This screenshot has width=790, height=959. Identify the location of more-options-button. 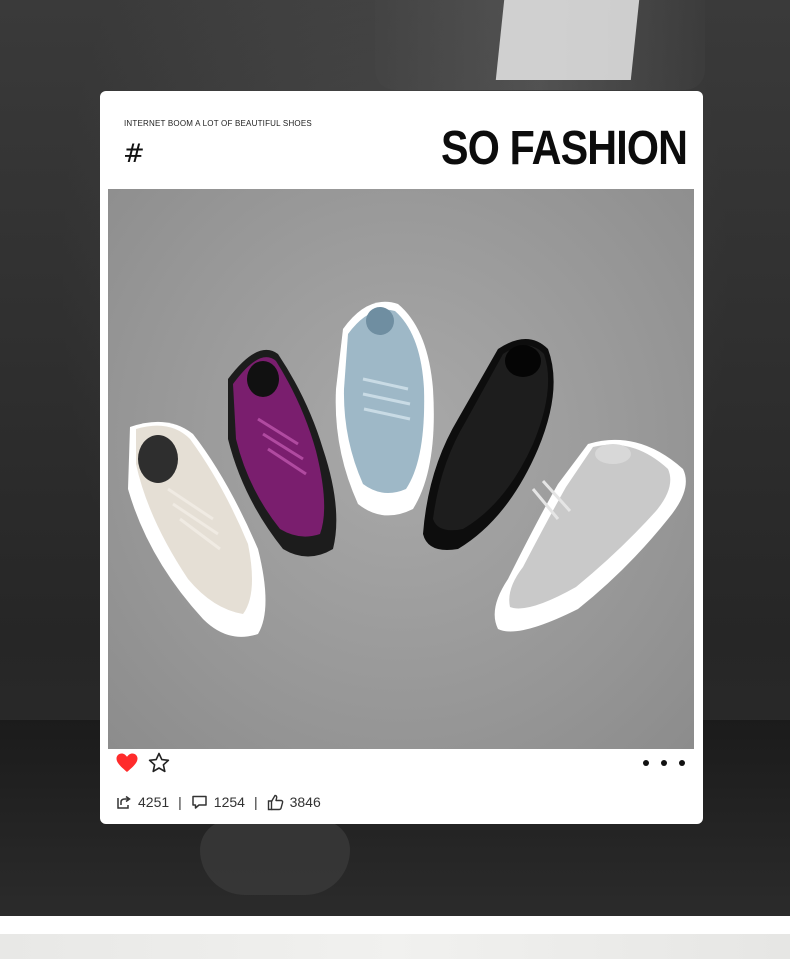
(664, 763).